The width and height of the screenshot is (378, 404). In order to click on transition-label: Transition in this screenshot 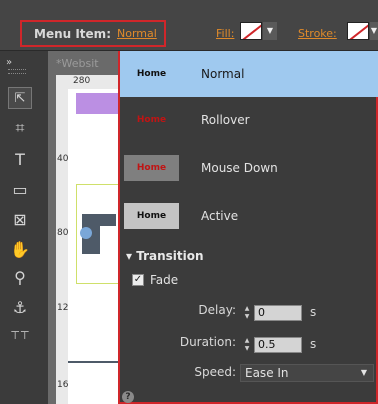, I will do `click(170, 256)`.